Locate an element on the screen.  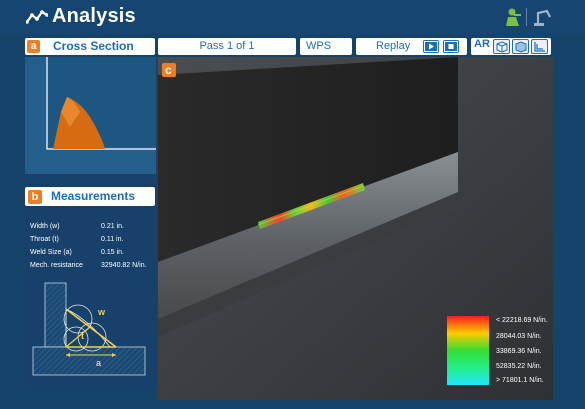
stop-icon is located at coordinates (451, 46).